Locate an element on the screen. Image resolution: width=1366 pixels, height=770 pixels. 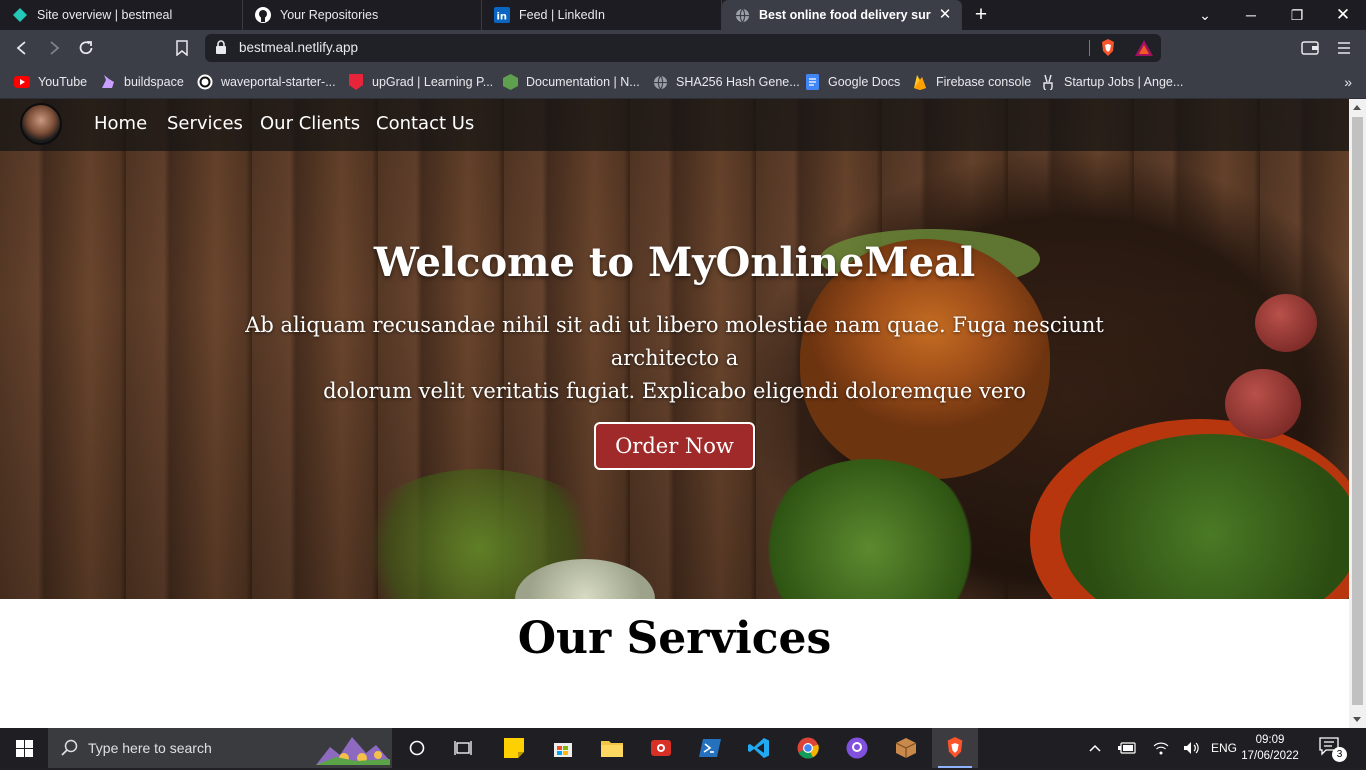
tab-linkedin-feed: in Feed | LinkedIn is located at coordinates (602, 15).